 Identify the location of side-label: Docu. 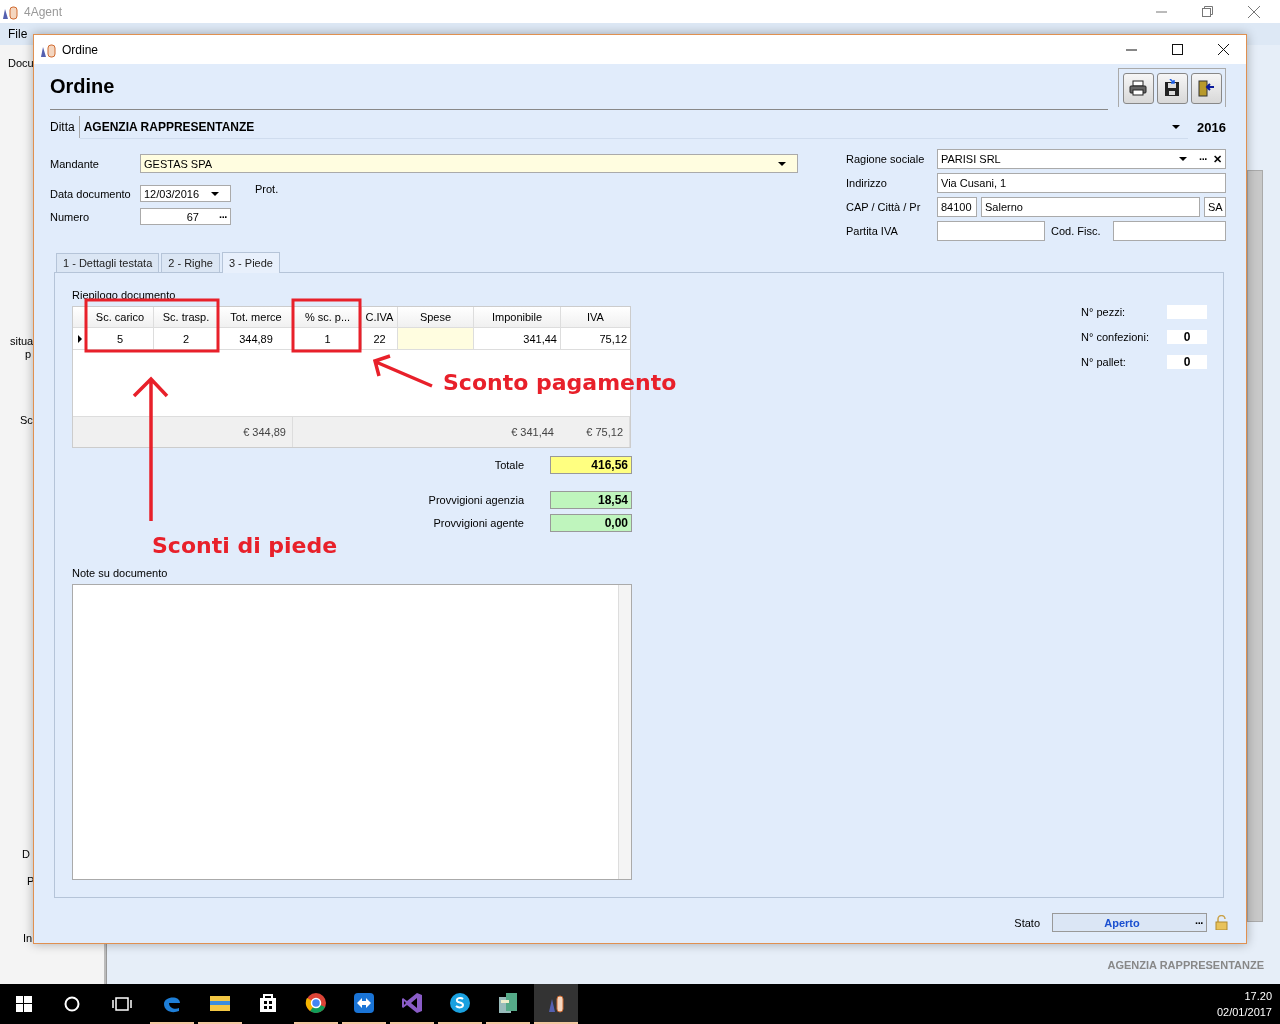
(21, 63).